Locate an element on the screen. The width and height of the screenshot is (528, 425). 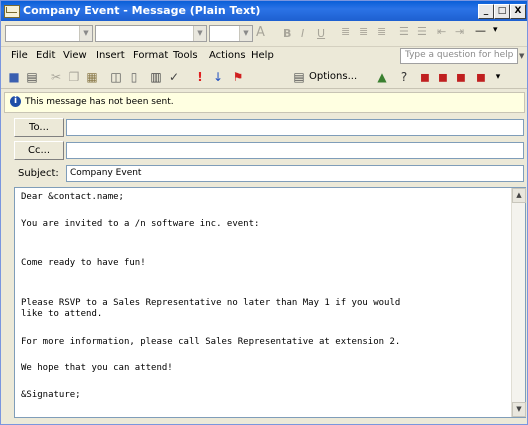
menu-edit: Edit is located at coordinates (45, 55).